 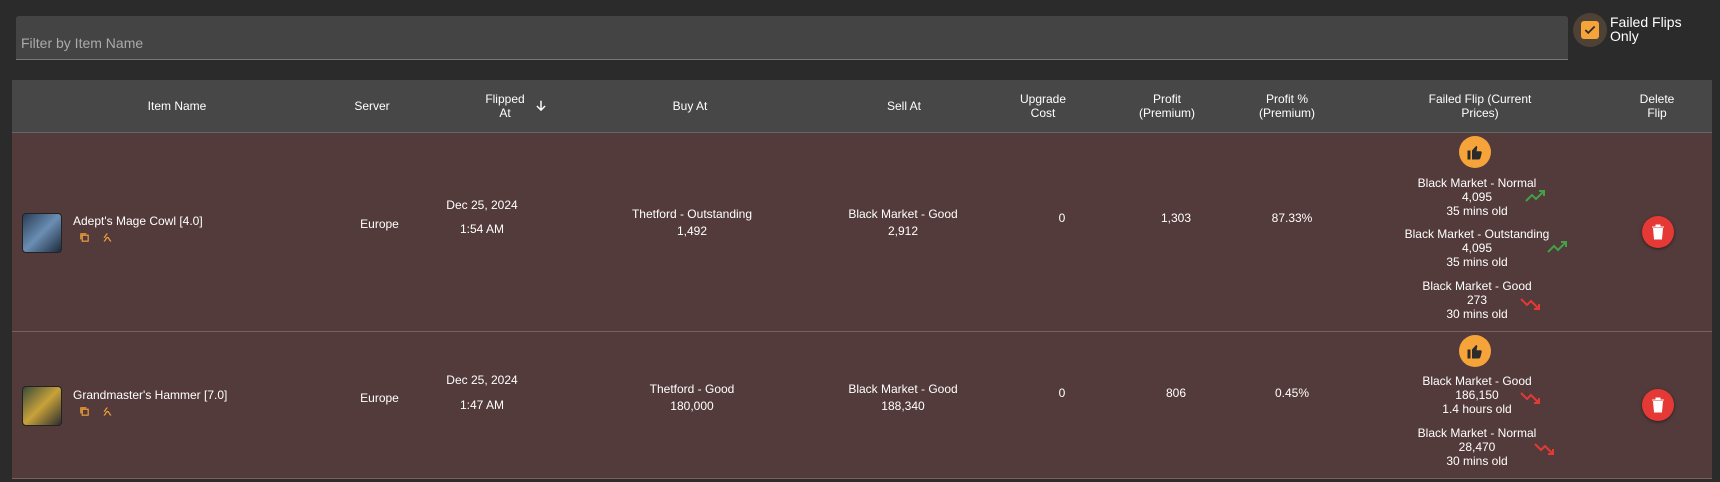 What do you see at coordinates (177, 106) in the screenshot?
I see `col-item-name: Item Name` at bounding box center [177, 106].